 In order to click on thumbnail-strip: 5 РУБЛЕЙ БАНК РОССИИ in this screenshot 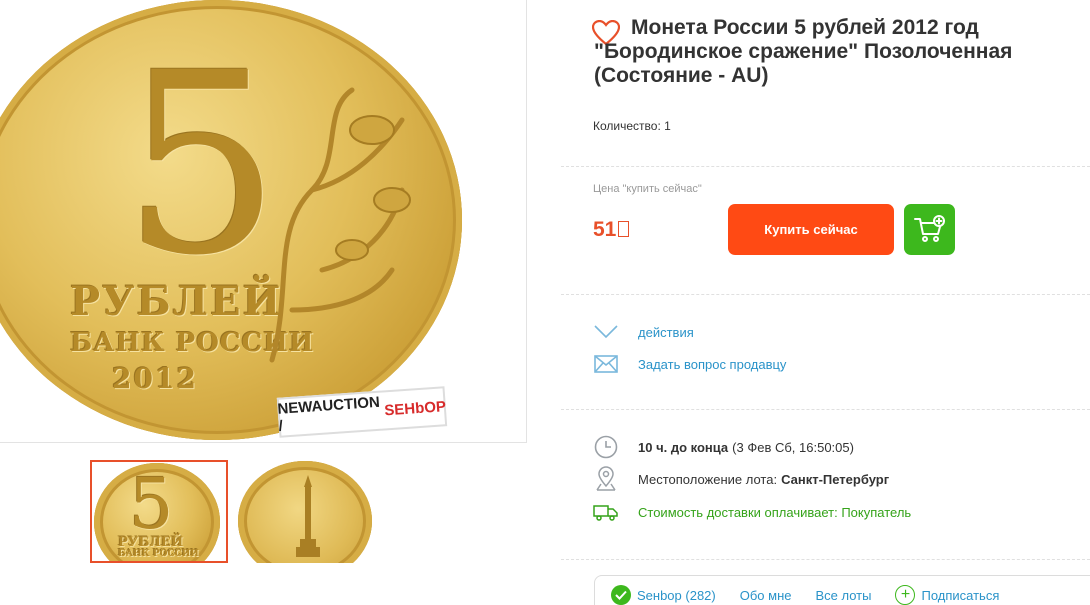, I will do `click(231, 512)`.